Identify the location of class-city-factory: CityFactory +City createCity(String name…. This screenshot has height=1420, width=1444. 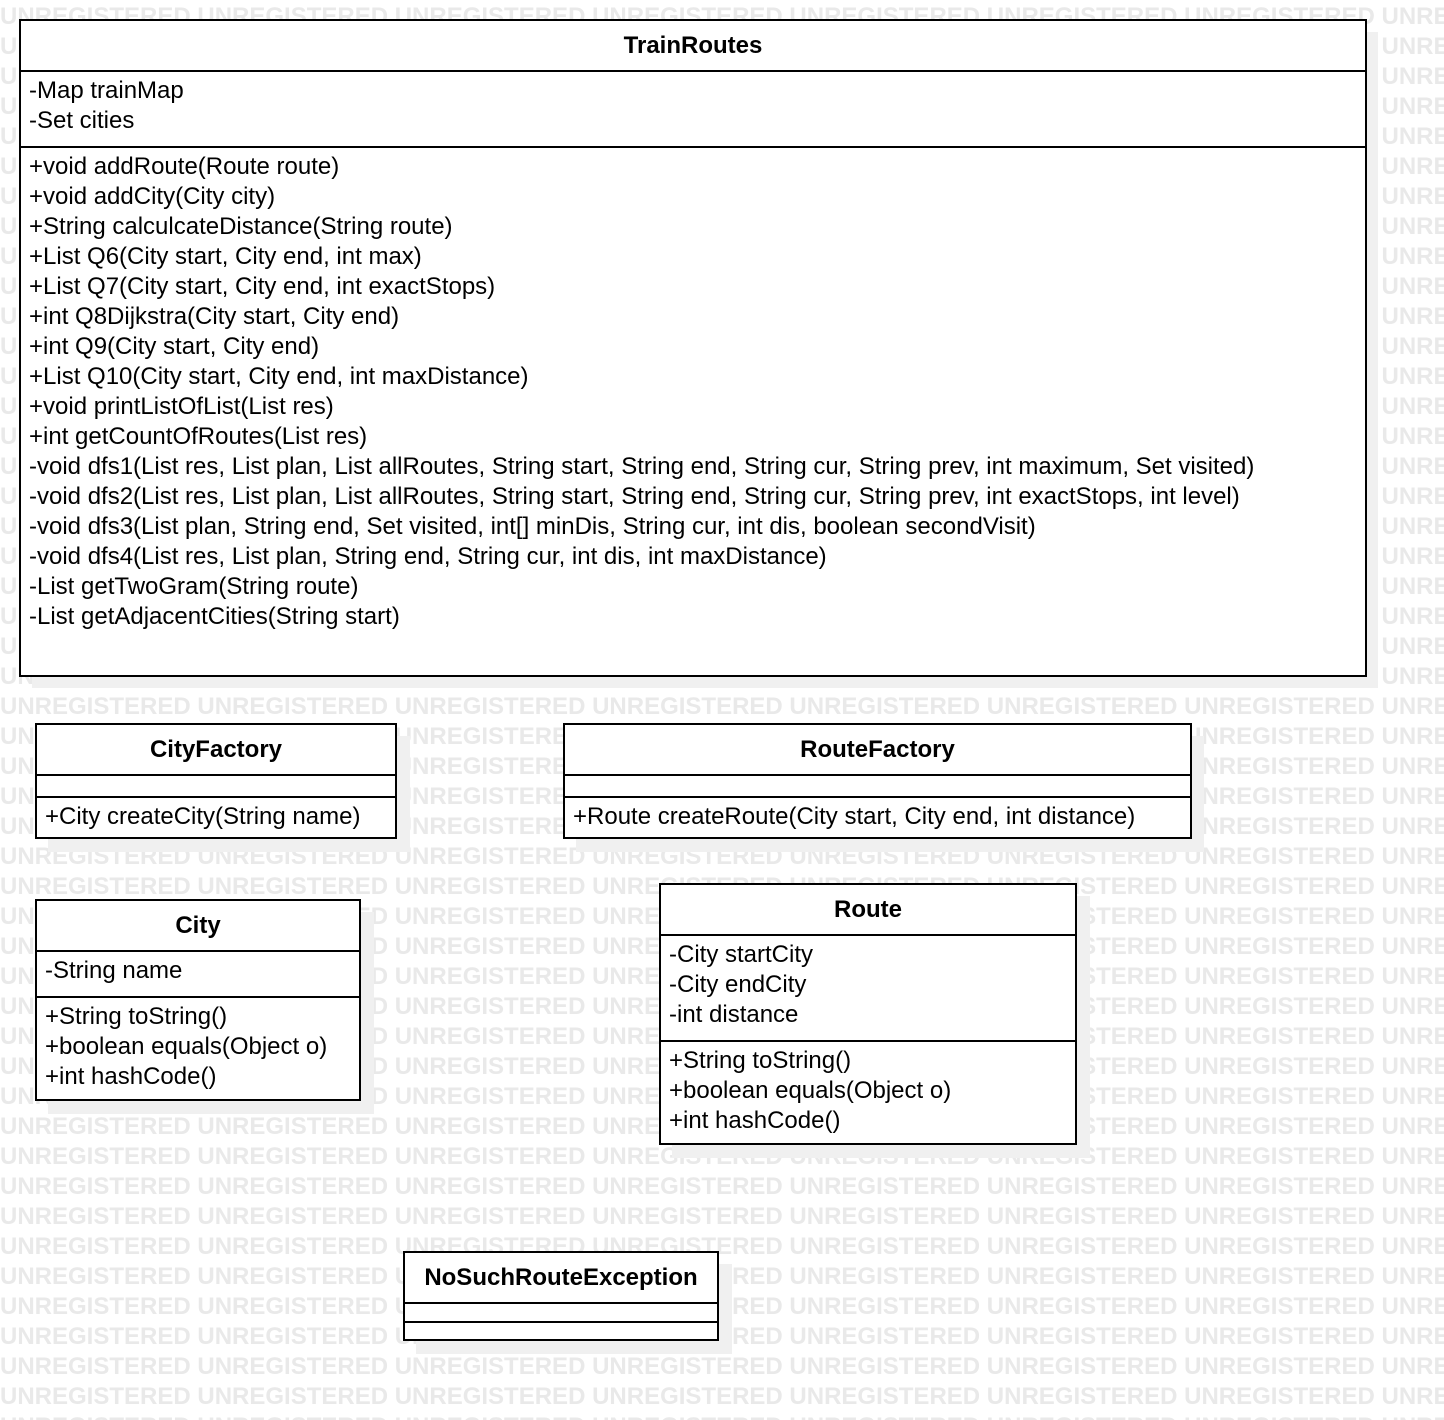
(216, 781).